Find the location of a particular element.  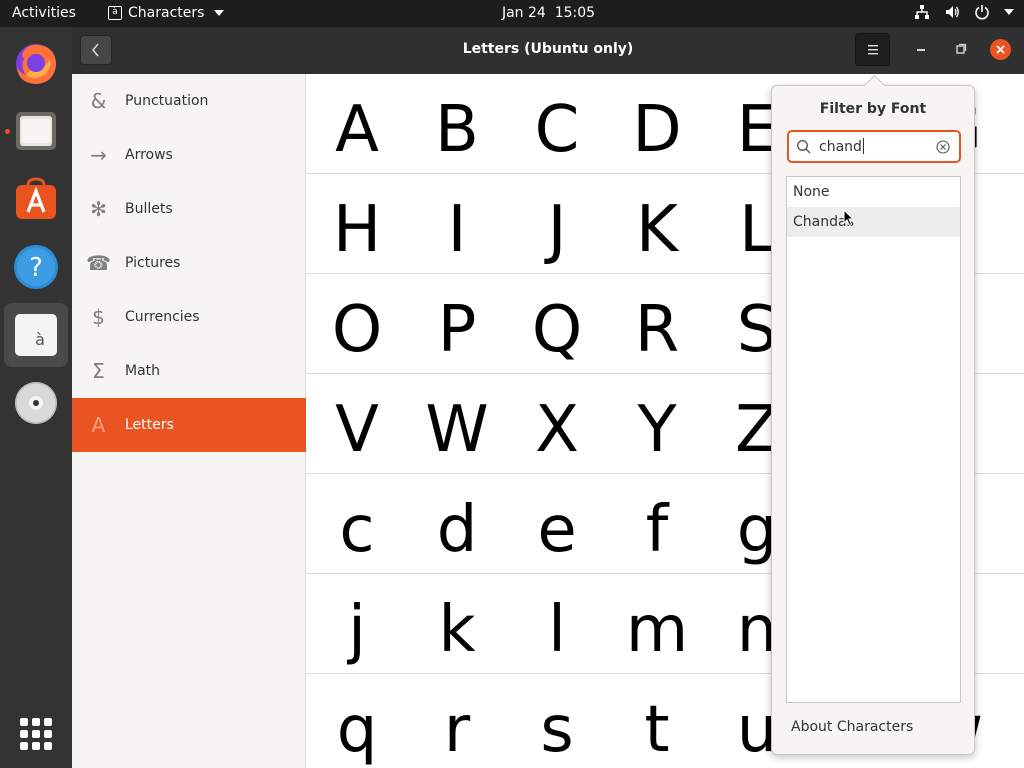

mouse-pointer-icon is located at coordinates (849, 218).